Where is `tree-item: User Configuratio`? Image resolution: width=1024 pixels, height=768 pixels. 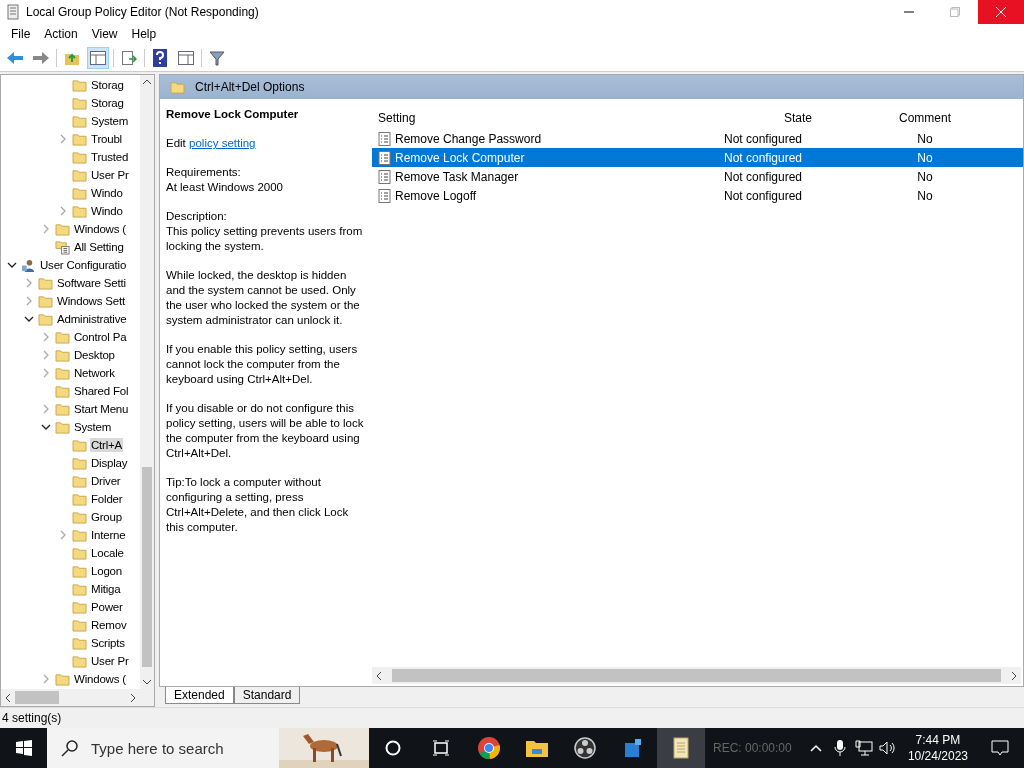
tree-item: User Configuratio is located at coordinates (83, 265).